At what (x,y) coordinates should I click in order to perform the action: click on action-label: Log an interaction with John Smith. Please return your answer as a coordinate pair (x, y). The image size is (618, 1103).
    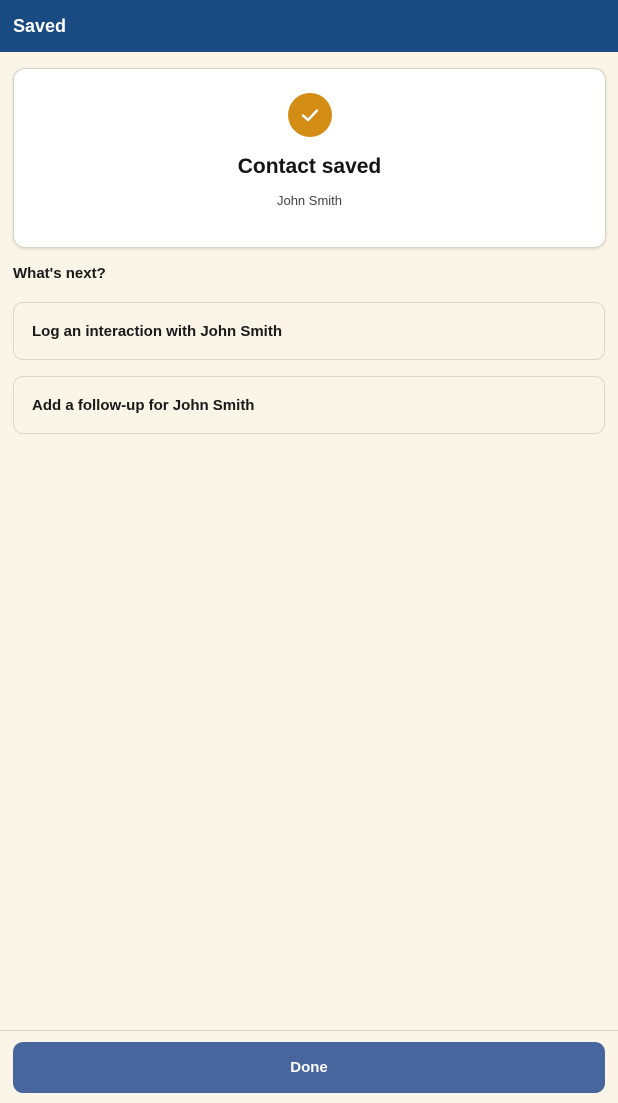
    Looking at the image, I should click on (157, 331).